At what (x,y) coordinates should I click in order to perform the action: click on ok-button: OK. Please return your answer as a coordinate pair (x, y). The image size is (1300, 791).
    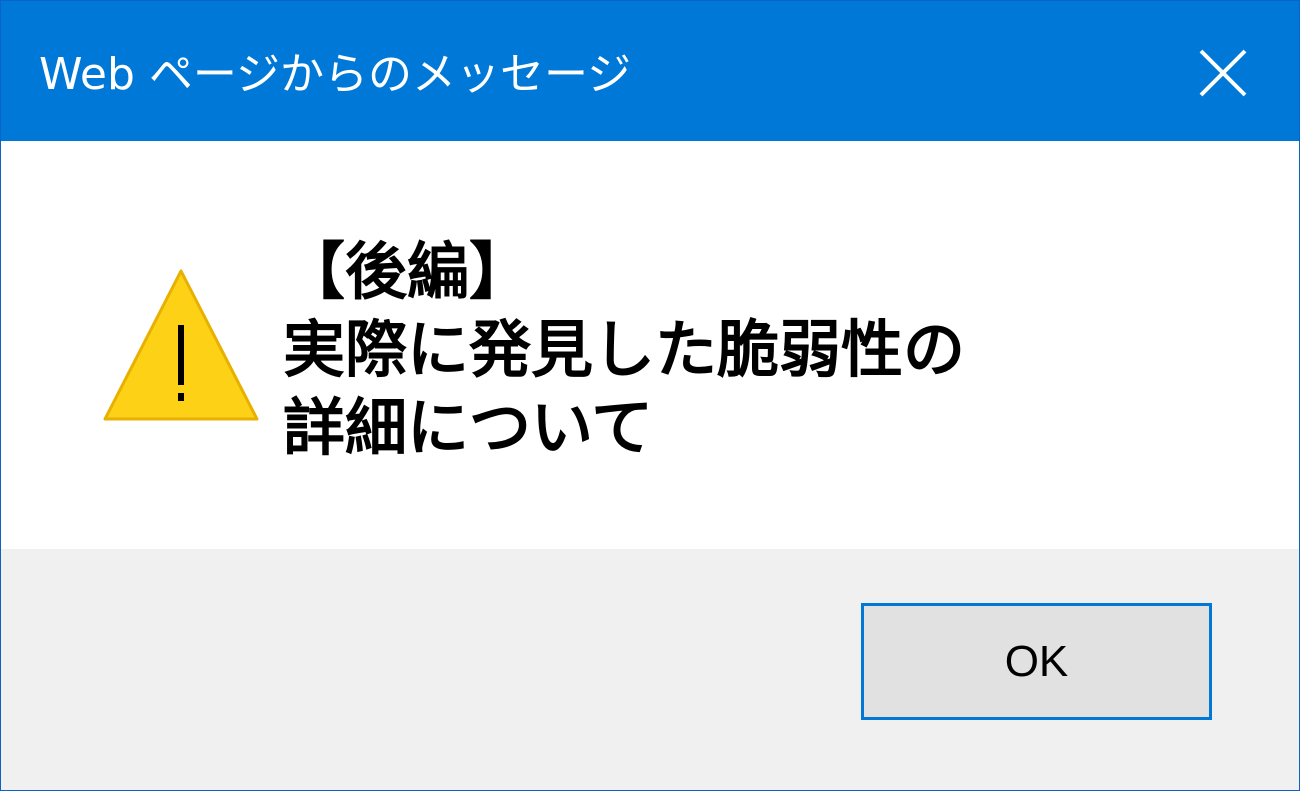
    Looking at the image, I should click on (1036, 661).